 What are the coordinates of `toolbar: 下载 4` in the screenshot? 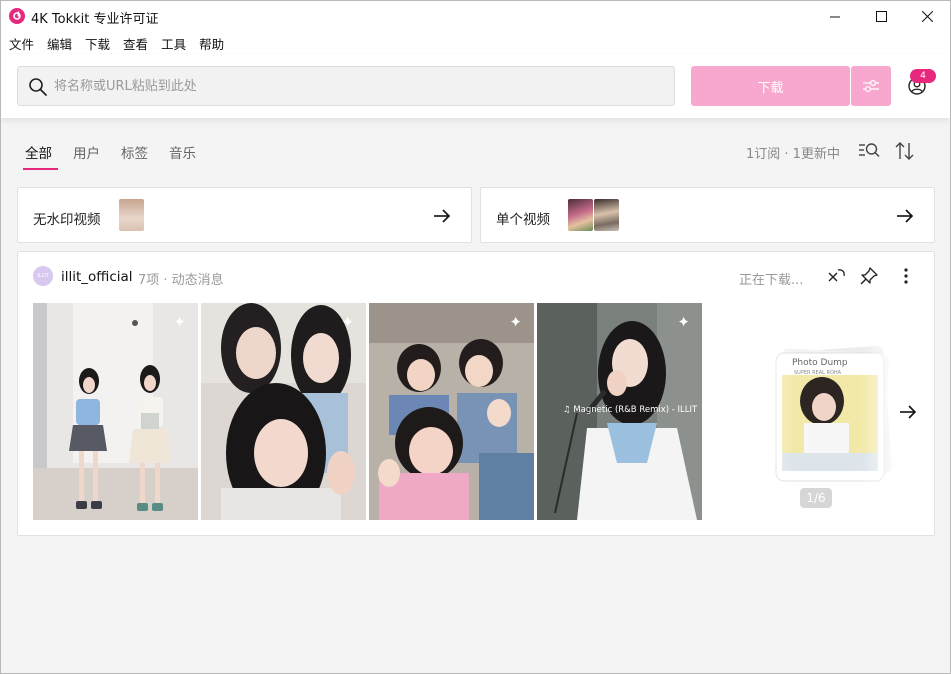 It's located at (475, 86).